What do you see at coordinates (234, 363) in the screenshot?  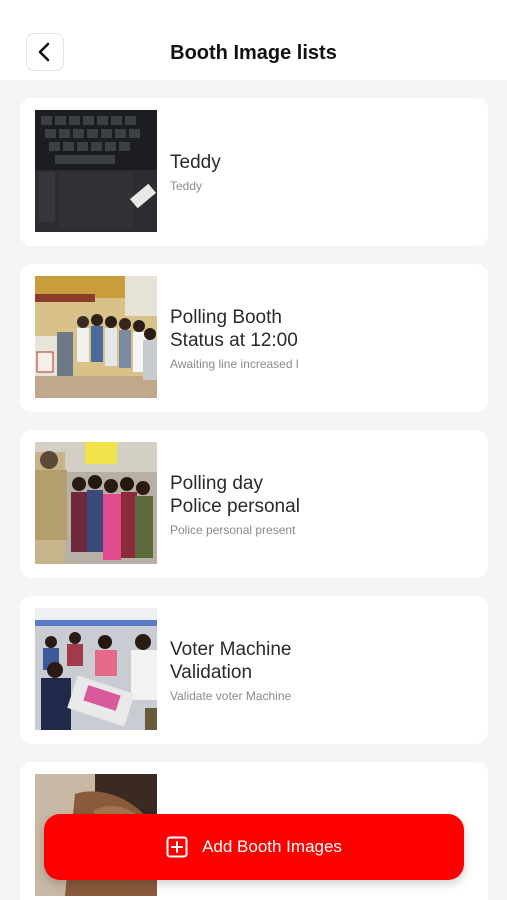 I see `booth-subtitle: Awaiting line increased l` at bounding box center [234, 363].